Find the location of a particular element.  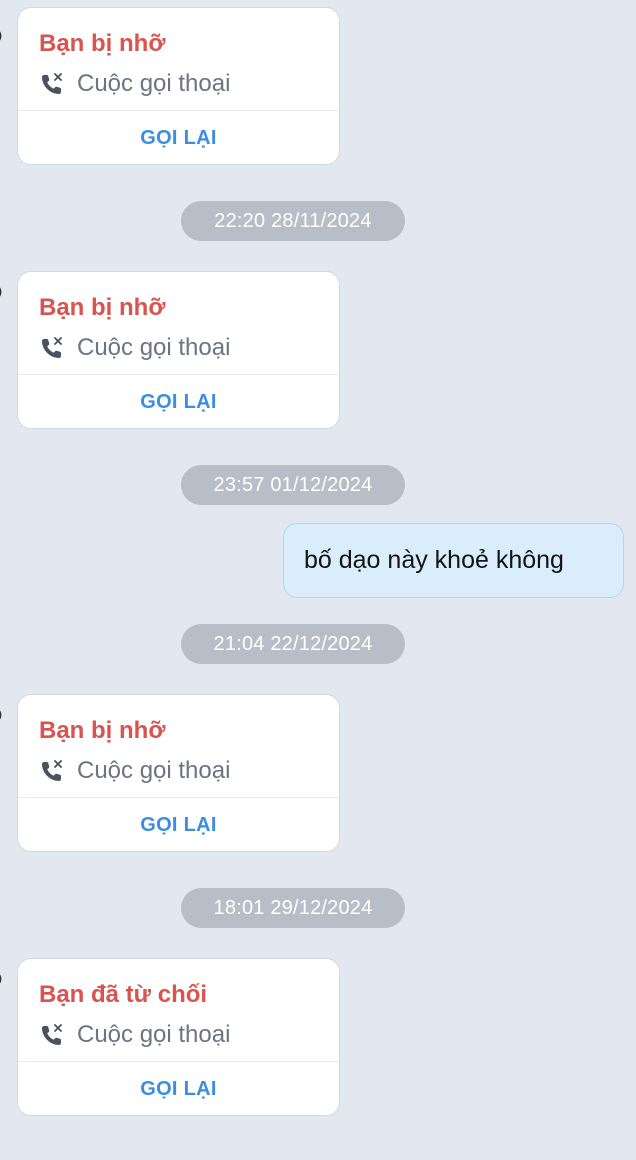

call-status: Bạn đã từ chối is located at coordinates (123, 994).